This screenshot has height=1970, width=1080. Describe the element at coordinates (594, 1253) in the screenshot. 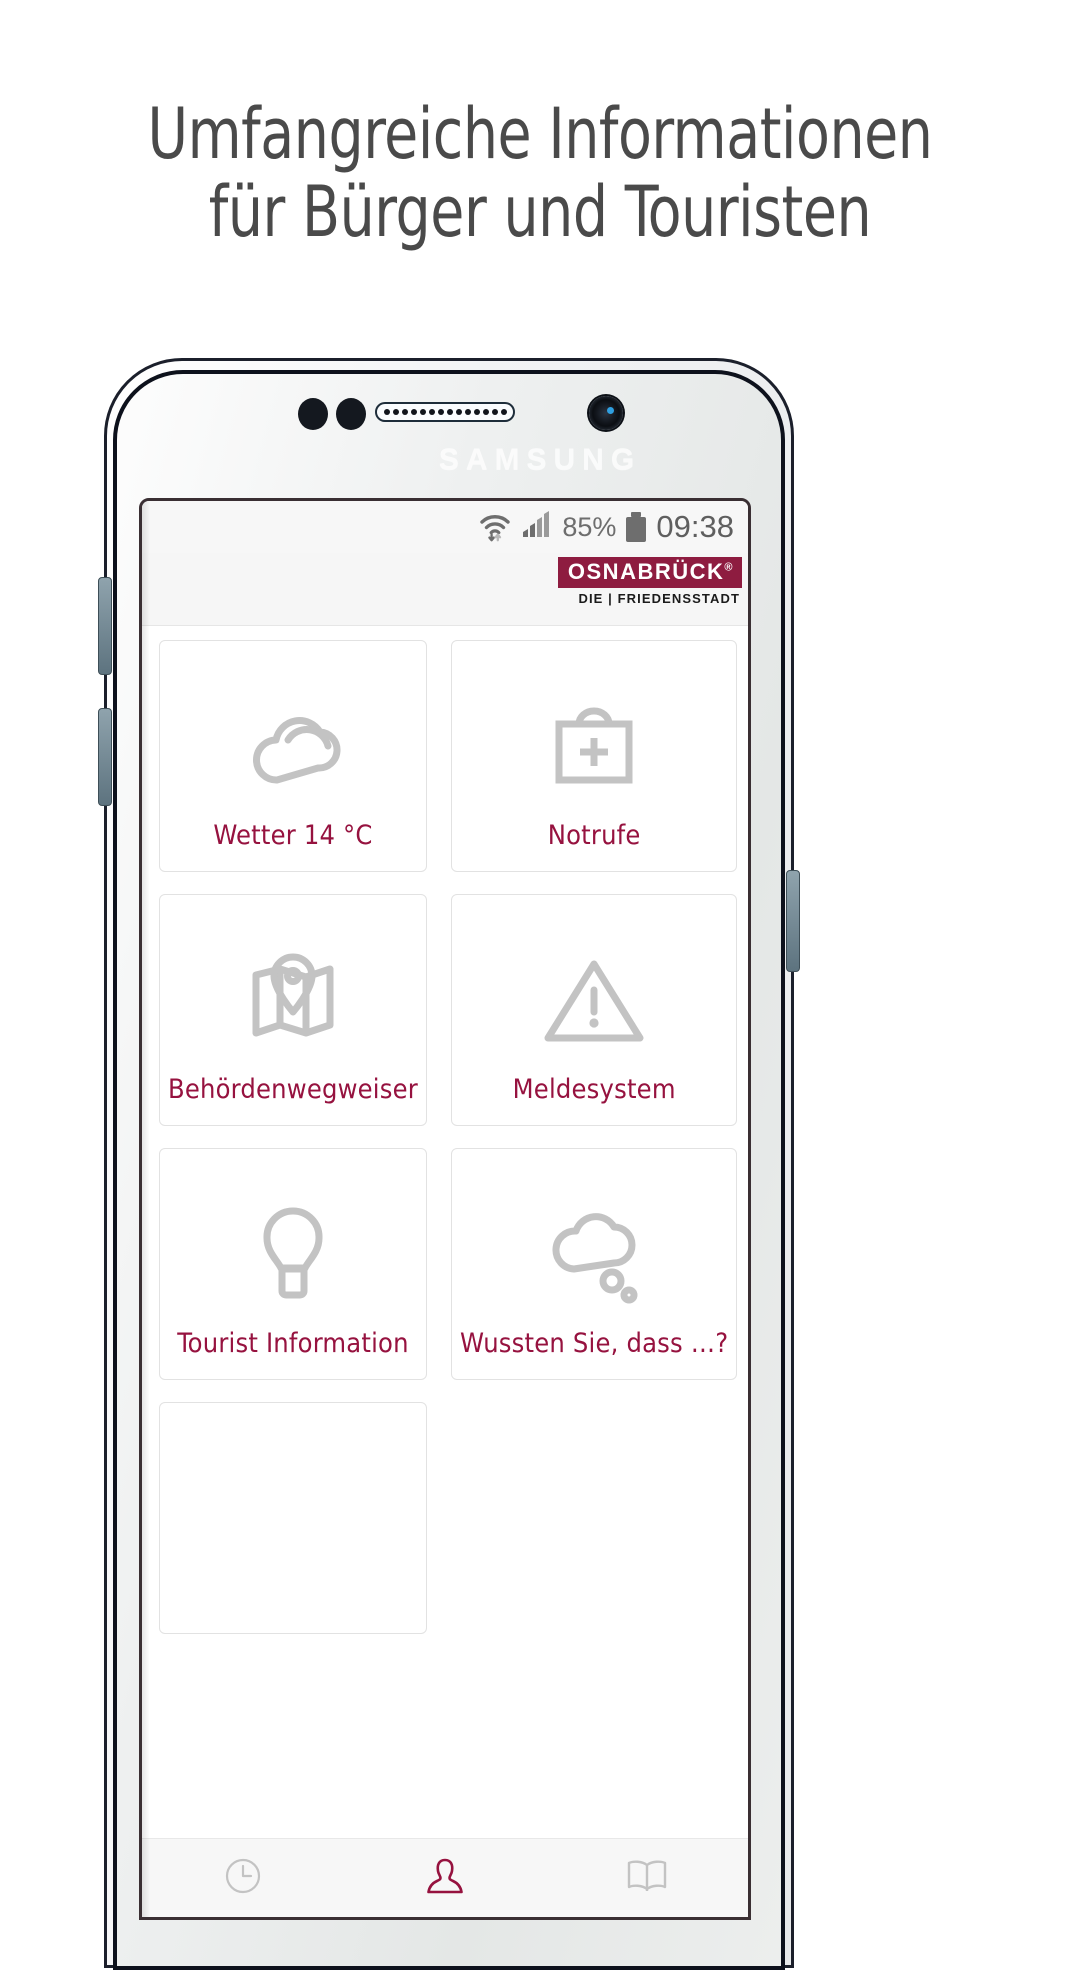

I see `thought-bubble-icon` at that location.